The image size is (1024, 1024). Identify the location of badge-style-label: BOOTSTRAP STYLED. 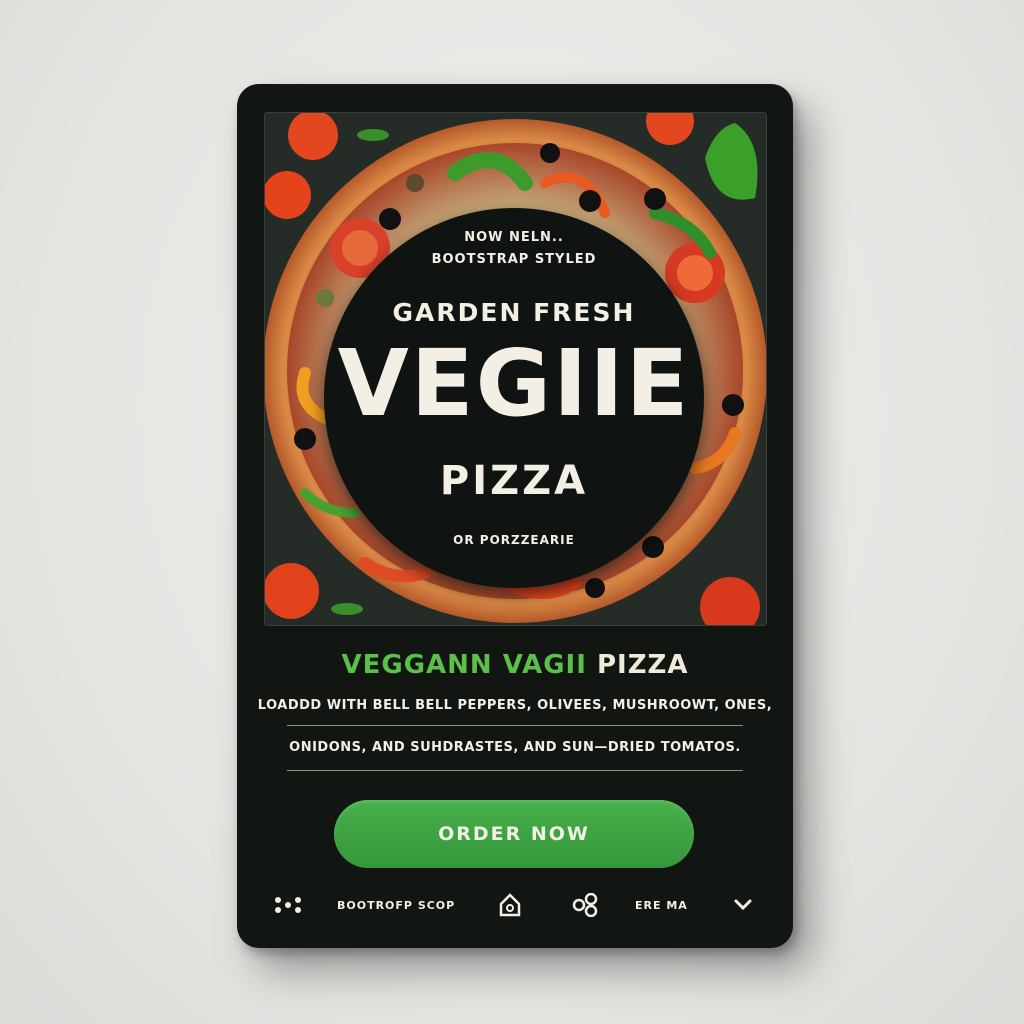
(514, 259).